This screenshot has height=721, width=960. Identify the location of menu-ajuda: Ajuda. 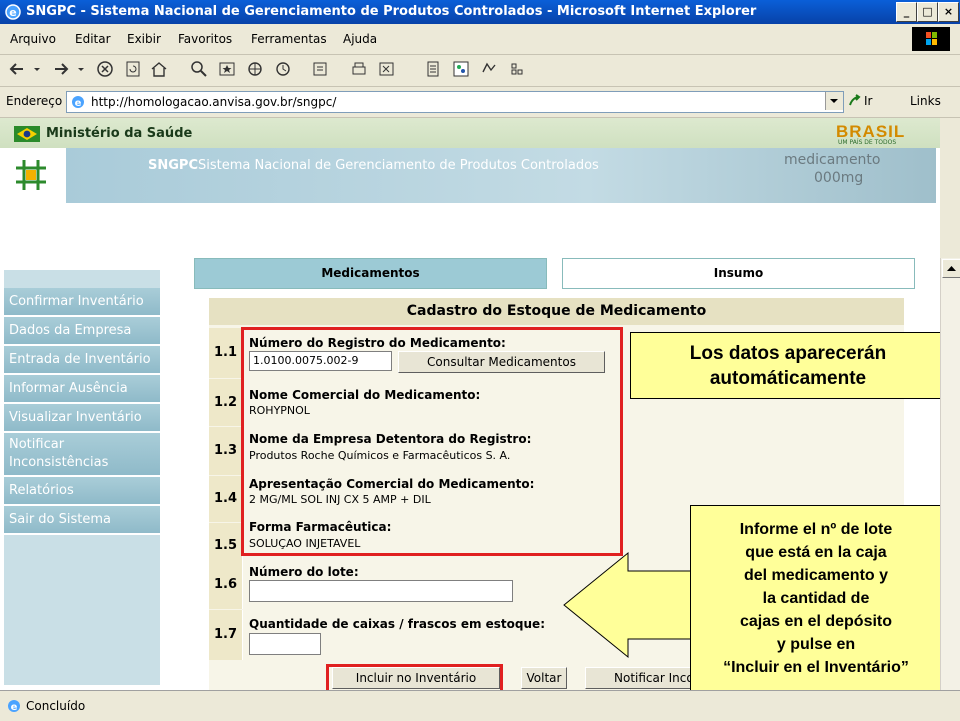
(360, 39).